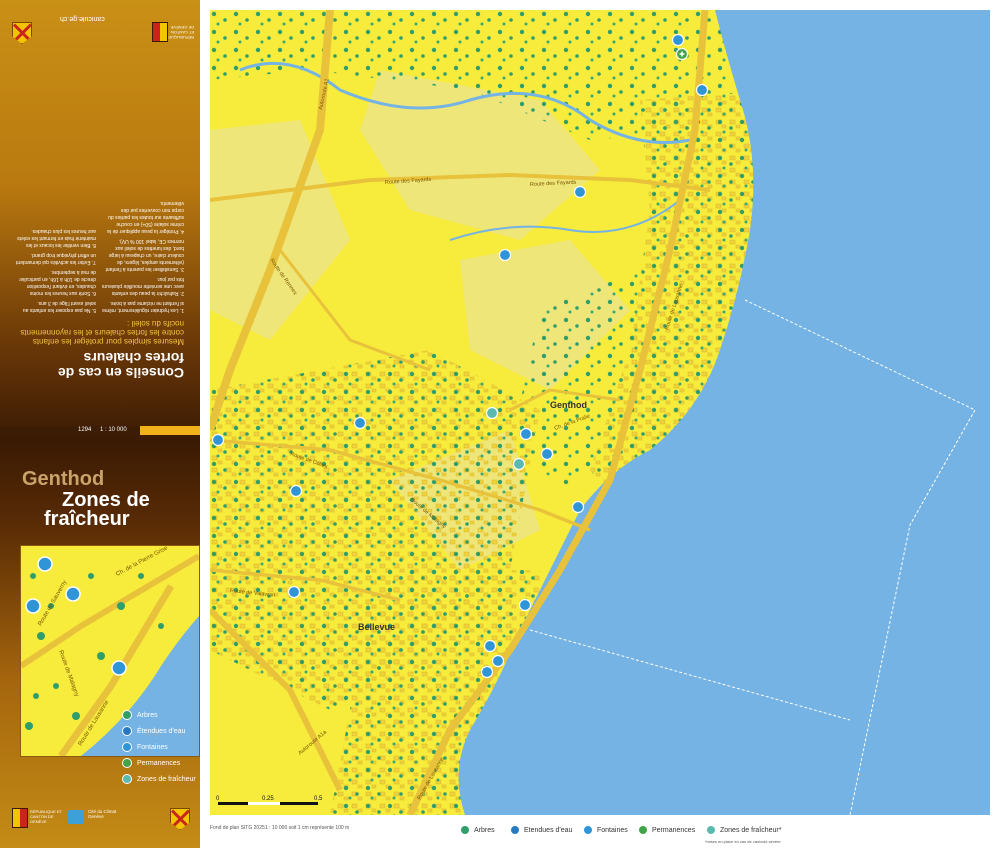  What do you see at coordinates (120, 365) in the screenshot?
I see `advice-title: Conseils en cas de fortes chaleurs` at bounding box center [120, 365].